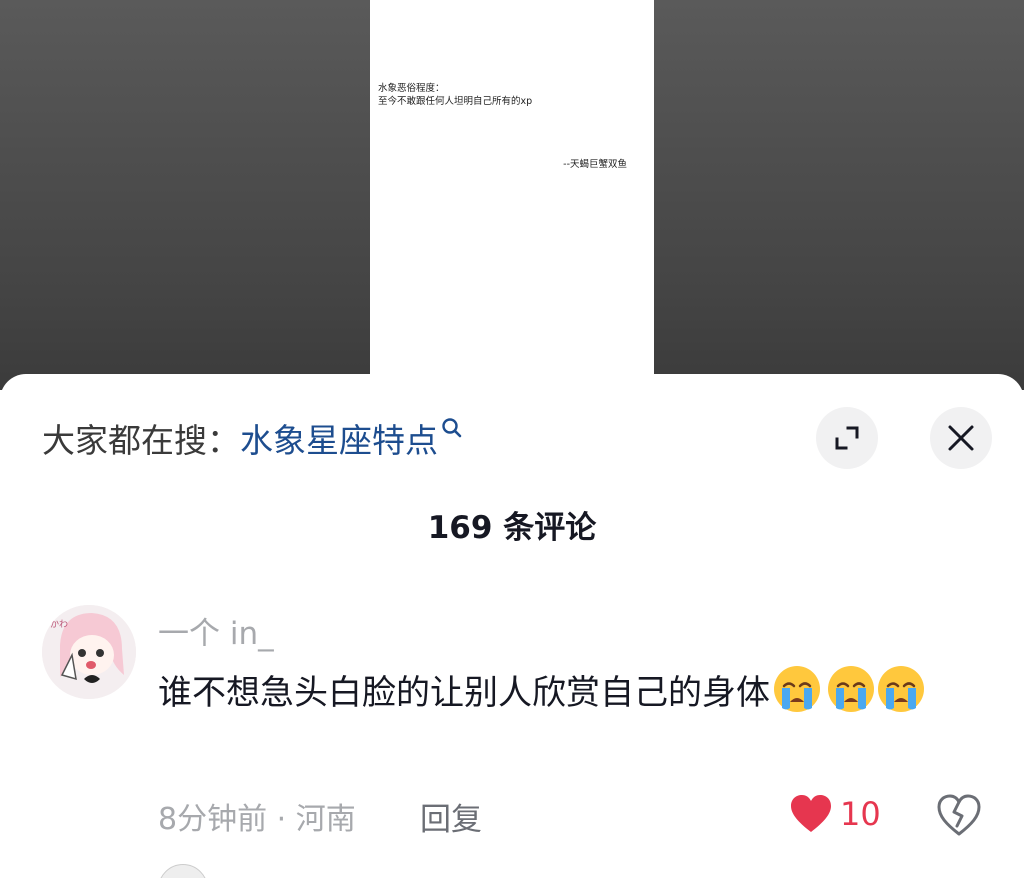 The height and width of the screenshot is (878, 1024). I want to click on reply-button: 回复, so click(451, 816).